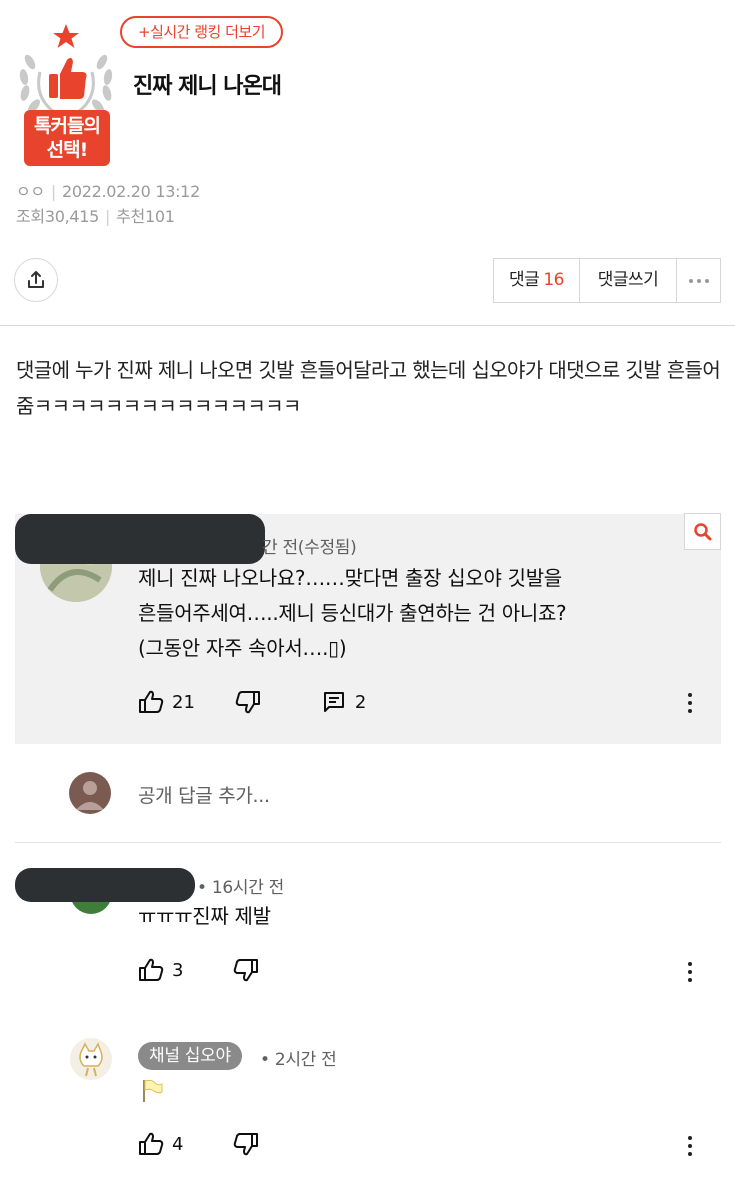 This screenshot has height=1200, width=735. I want to click on flag-icon, so click(153, 1090).